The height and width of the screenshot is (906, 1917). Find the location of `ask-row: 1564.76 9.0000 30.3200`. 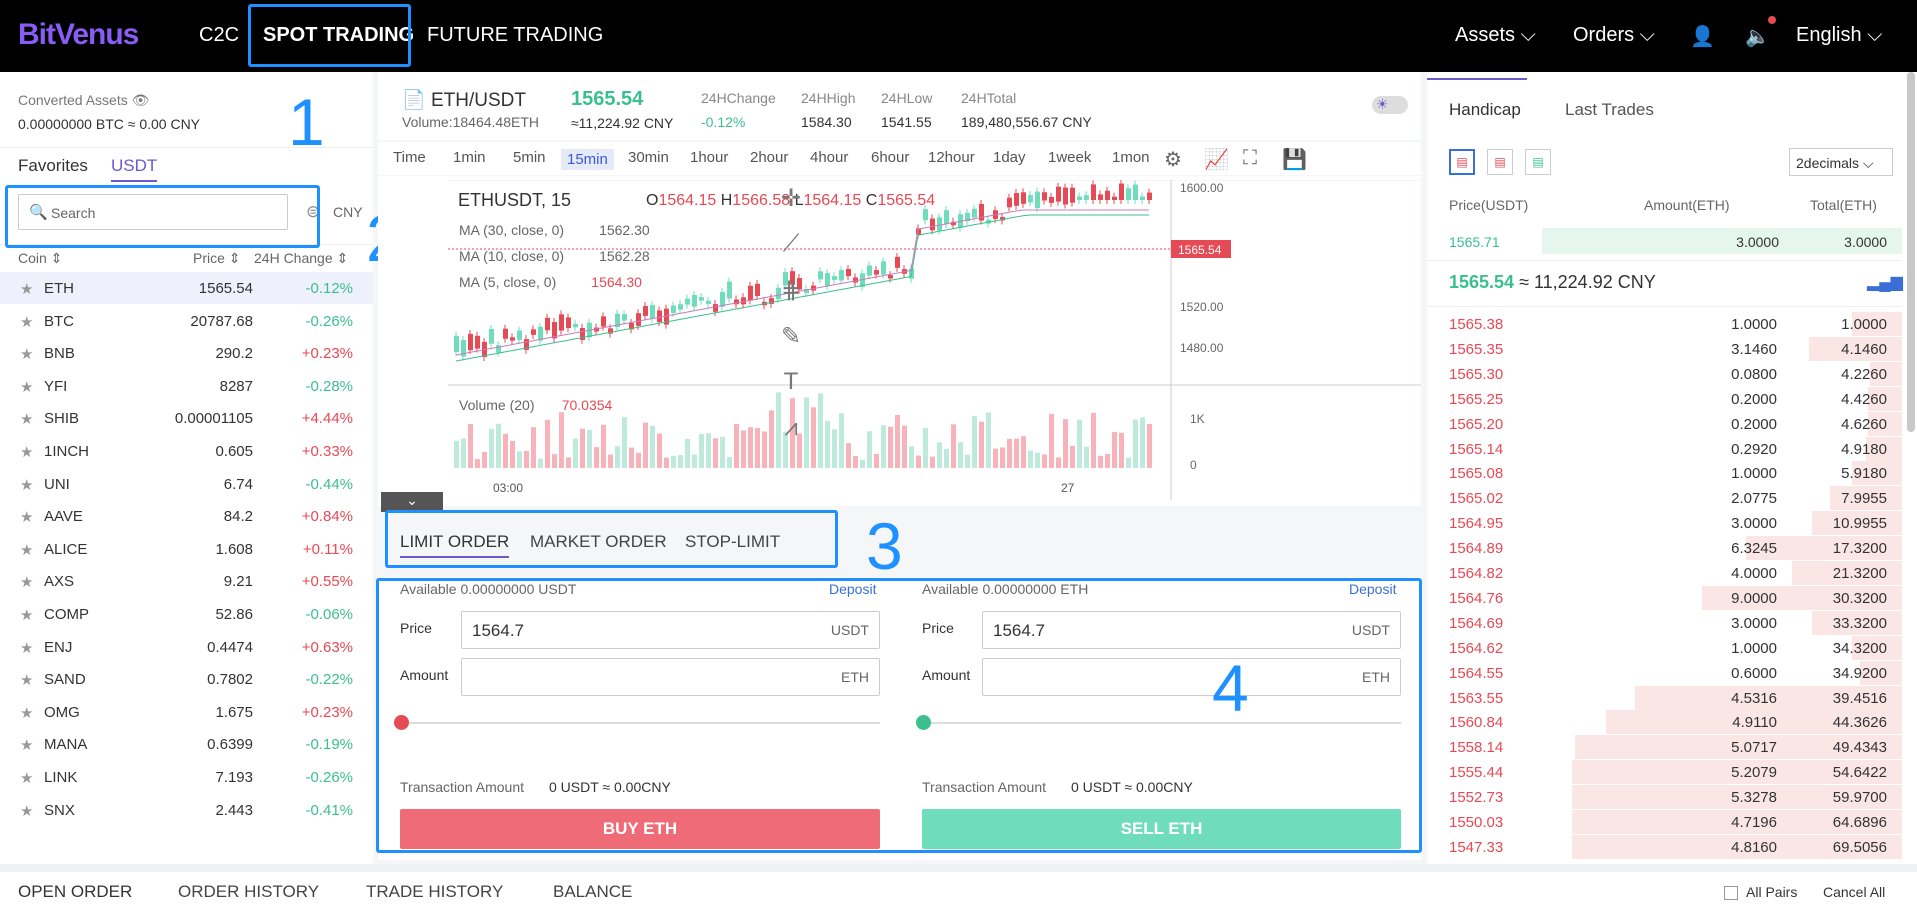

ask-row: 1564.76 9.0000 30.3200 is located at coordinates (1672, 598).